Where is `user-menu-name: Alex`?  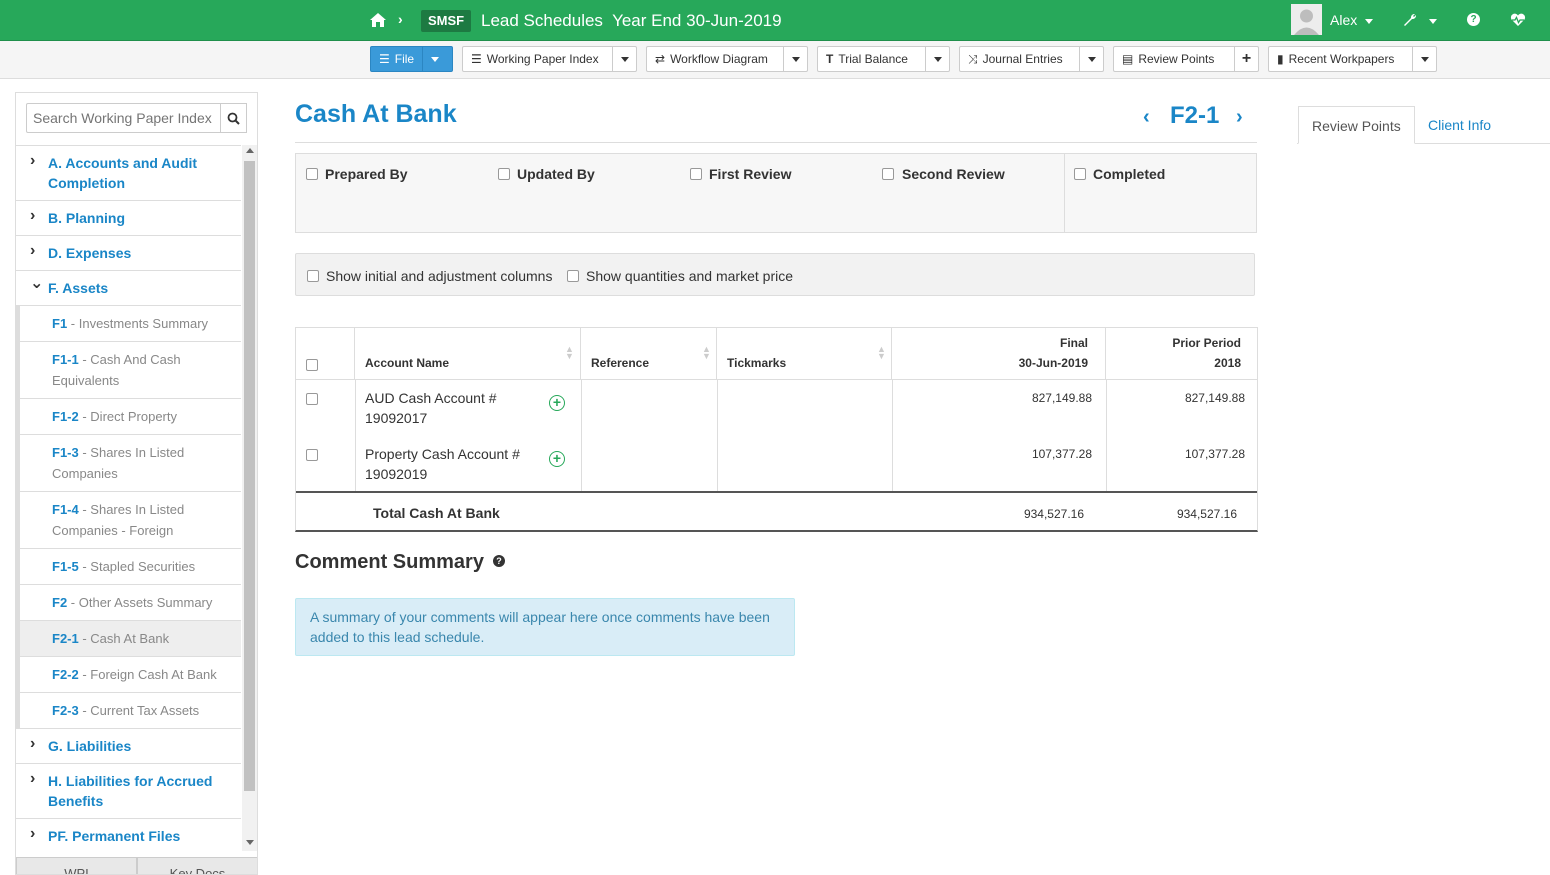 user-menu-name: Alex is located at coordinates (1343, 20).